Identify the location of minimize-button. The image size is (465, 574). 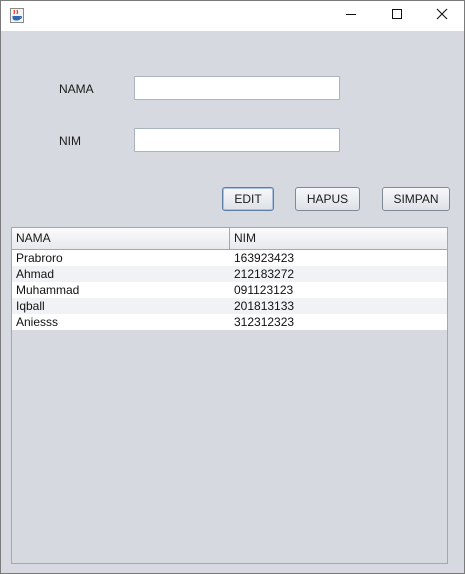
(351, 16).